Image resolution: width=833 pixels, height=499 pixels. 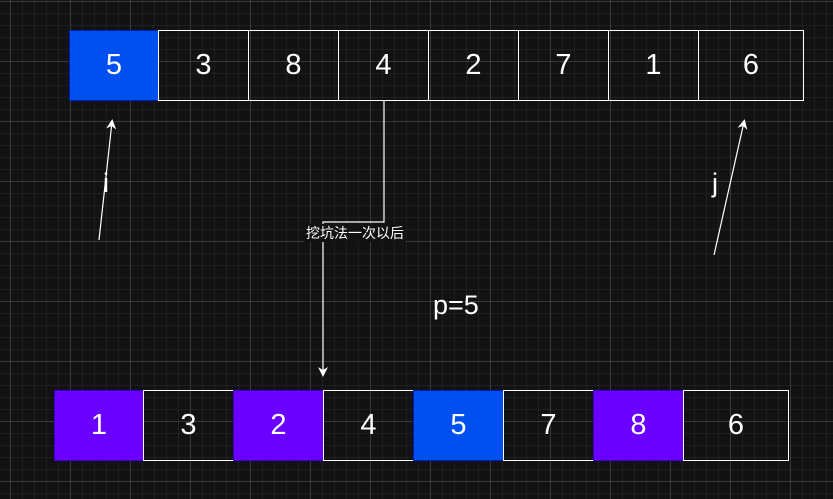 What do you see at coordinates (638, 425) in the screenshot?
I see `bottom-array-cell: 8` at bounding box center [638, 425].